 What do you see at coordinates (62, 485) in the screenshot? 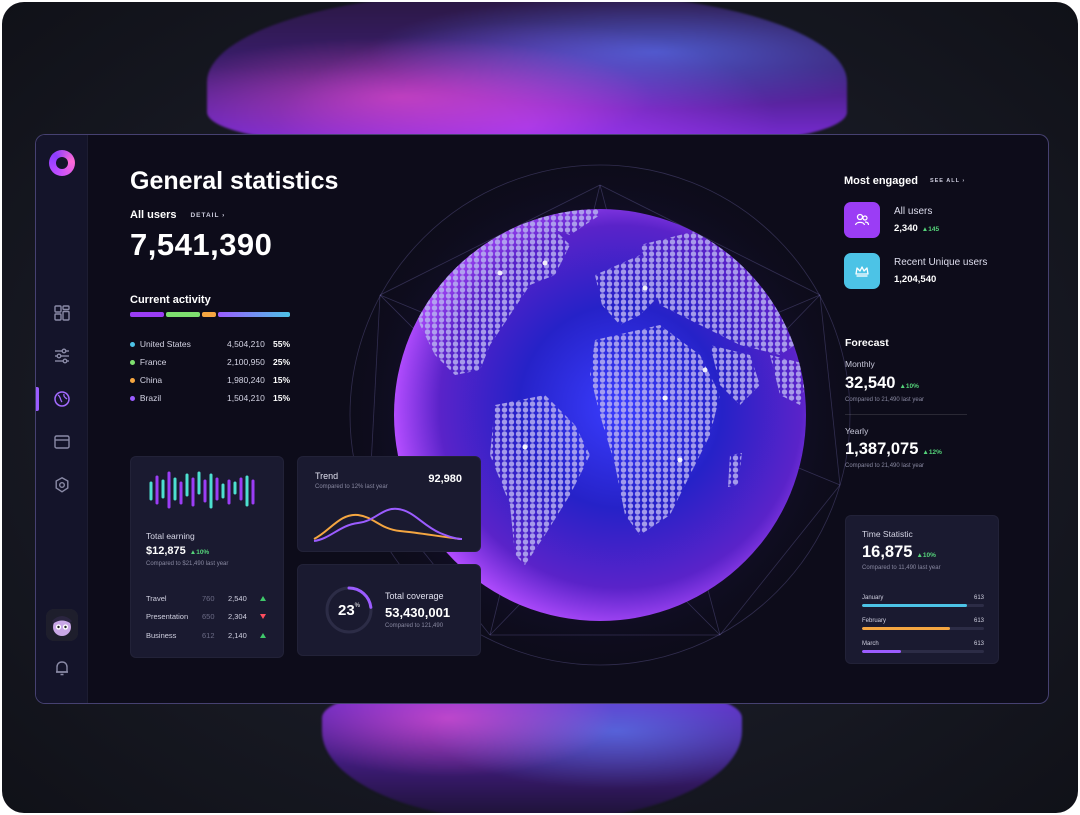
I see `settings-icon` at bounding box center [62, 485].